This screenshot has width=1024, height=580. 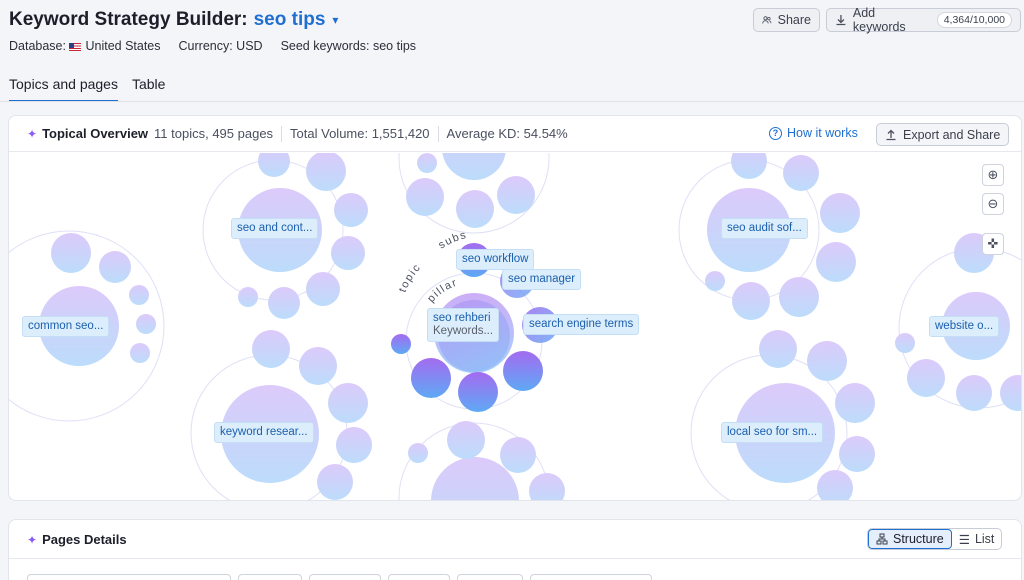 I want to click on subtopic-label-seo-workflow: seo workflow, so click(x=495, y=259).